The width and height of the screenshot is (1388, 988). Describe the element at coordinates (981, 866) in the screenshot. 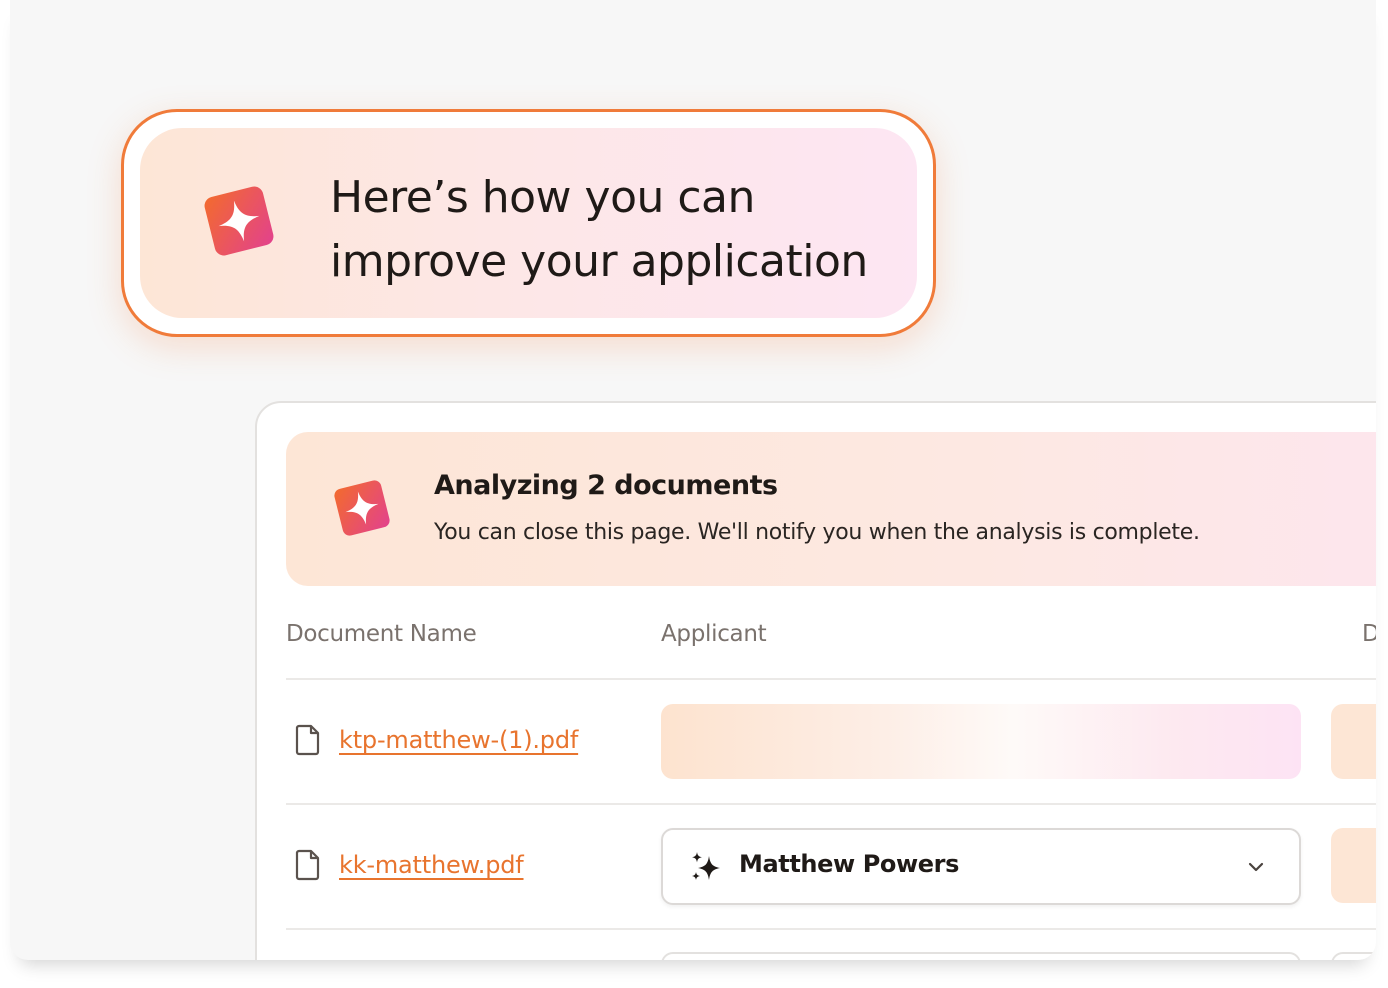

I see `applicant-select: Matthew Powers` at that location.